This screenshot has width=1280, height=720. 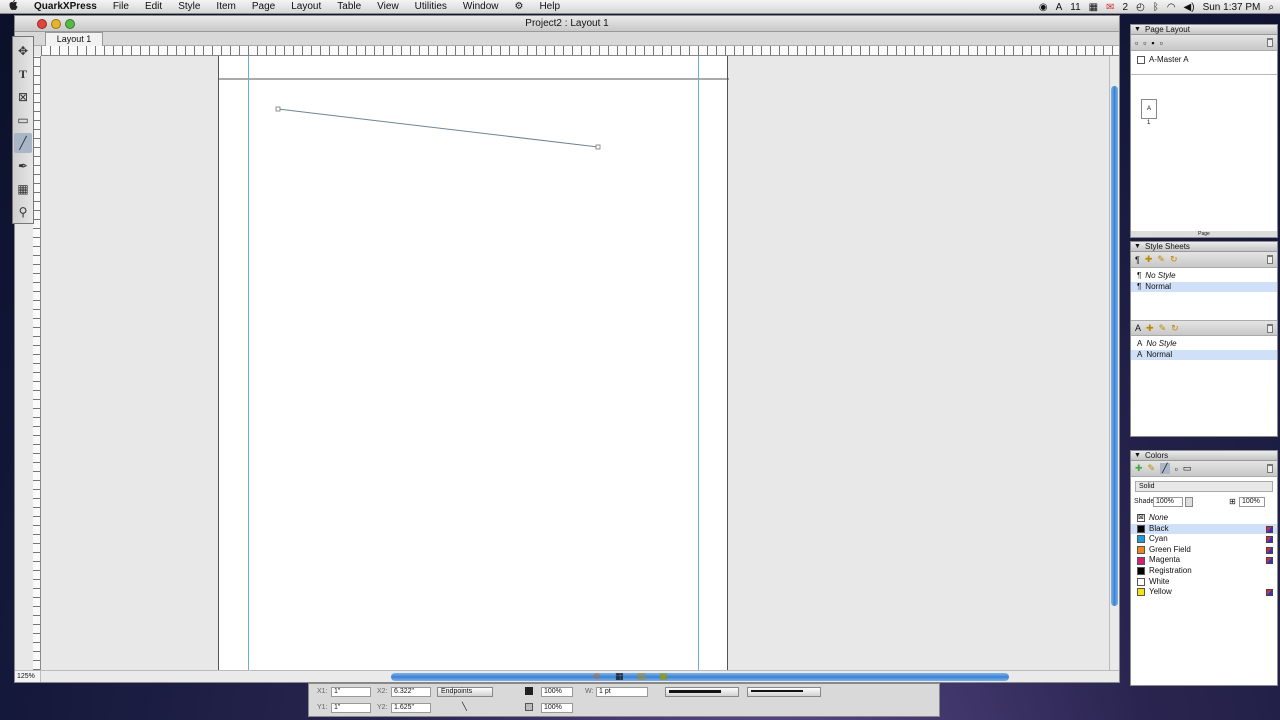 What do you see at coordinates (431, 6) in the screenshot?
I see `menu-utilities: Utilities` at bounding box center [431, 6].